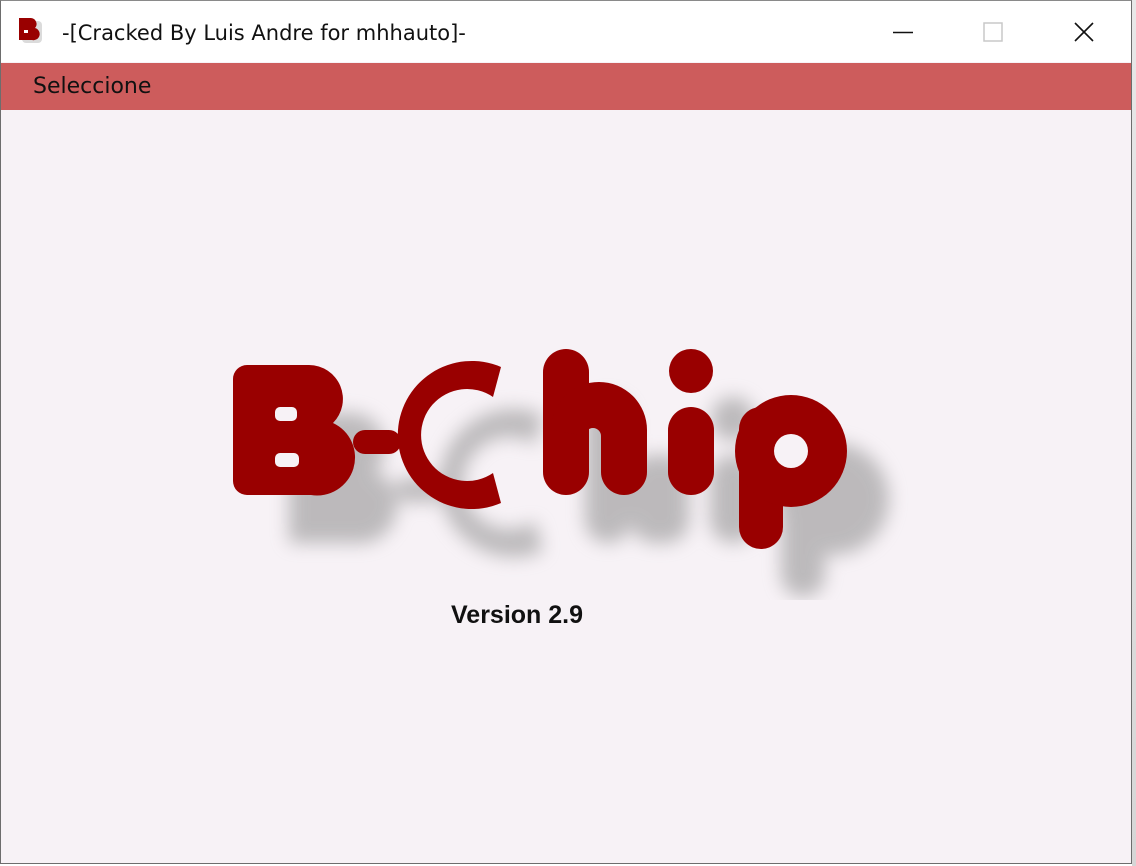  I want to click on version-label: Version 2.9, so click(517, 615).